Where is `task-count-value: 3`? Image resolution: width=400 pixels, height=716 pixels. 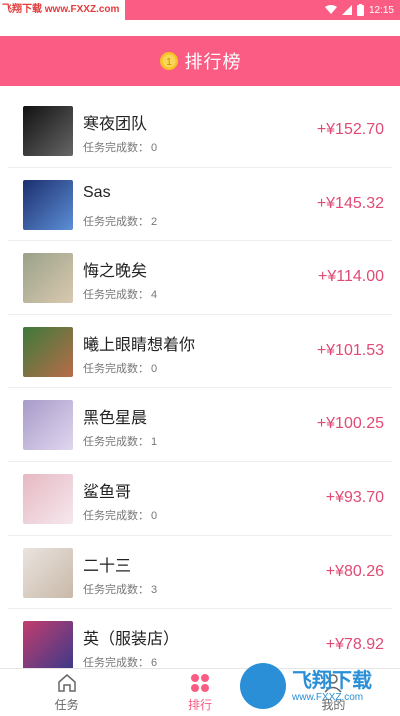 task-count-value: 3 is located at coordinates (154, 589).